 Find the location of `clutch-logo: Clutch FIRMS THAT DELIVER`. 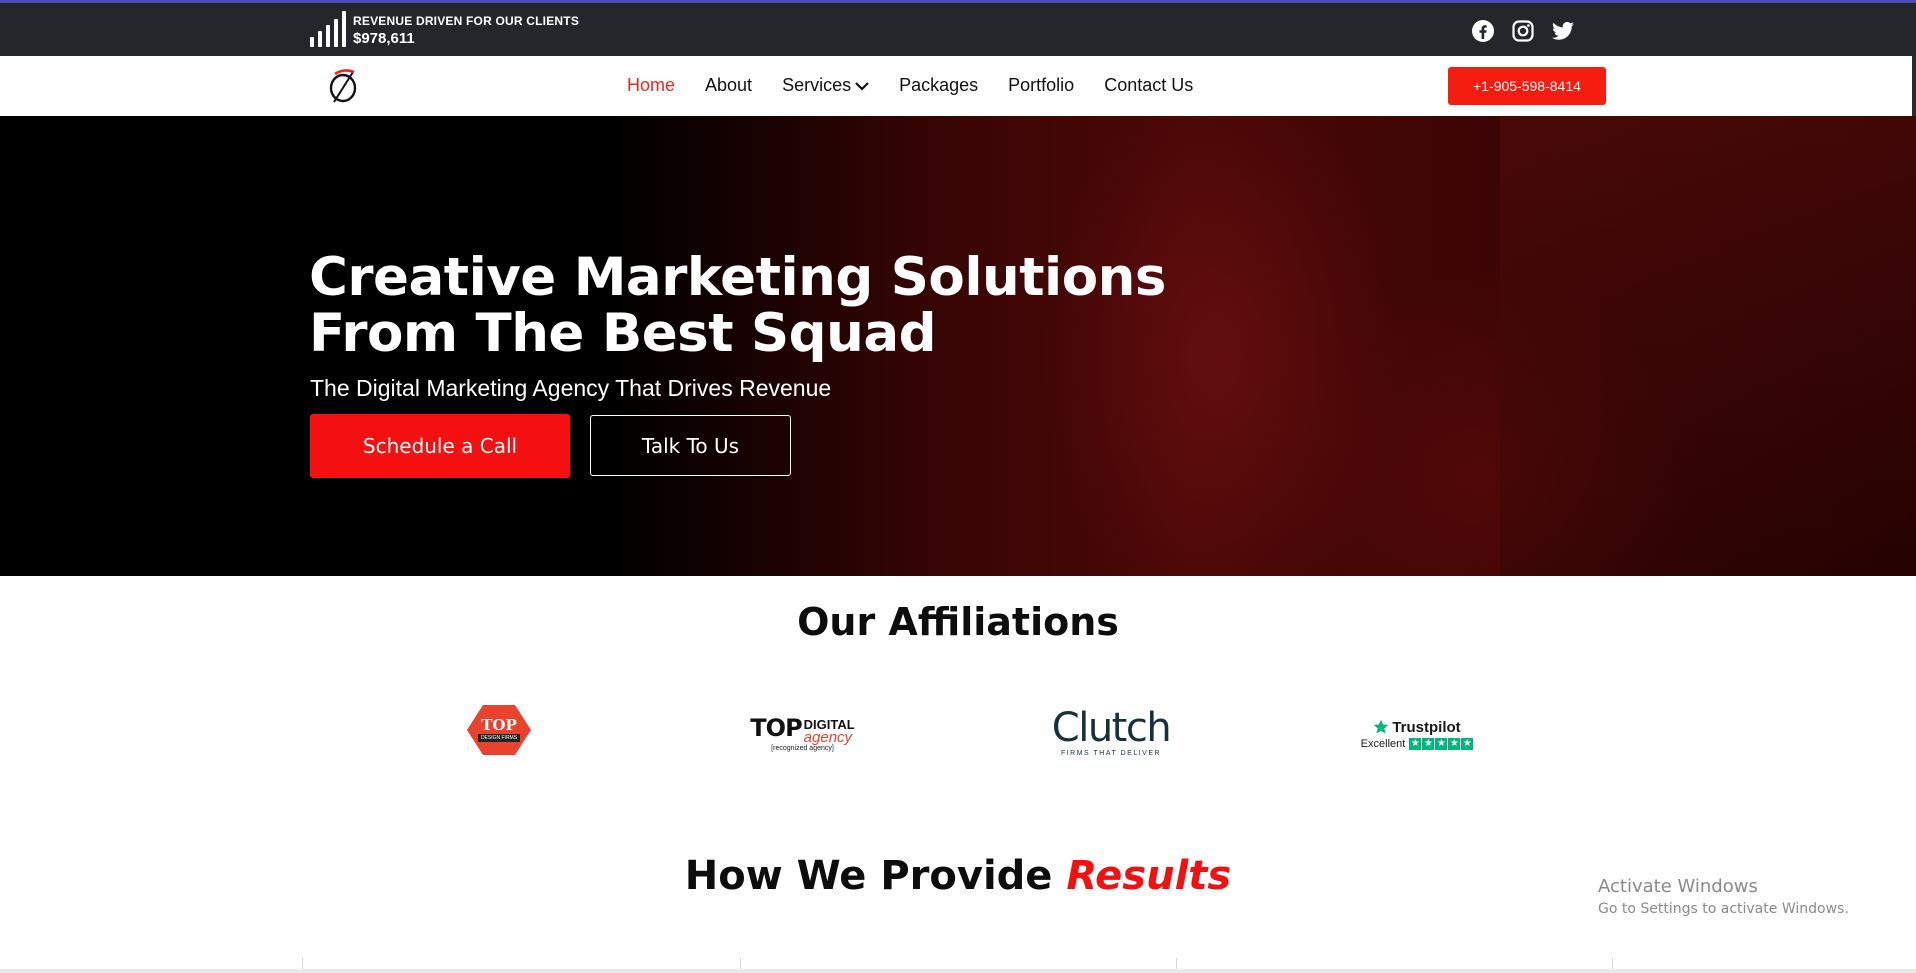

clutch-logo: Clutch FIRMS THAT DELIVER is located at coordinates (1111, 731).